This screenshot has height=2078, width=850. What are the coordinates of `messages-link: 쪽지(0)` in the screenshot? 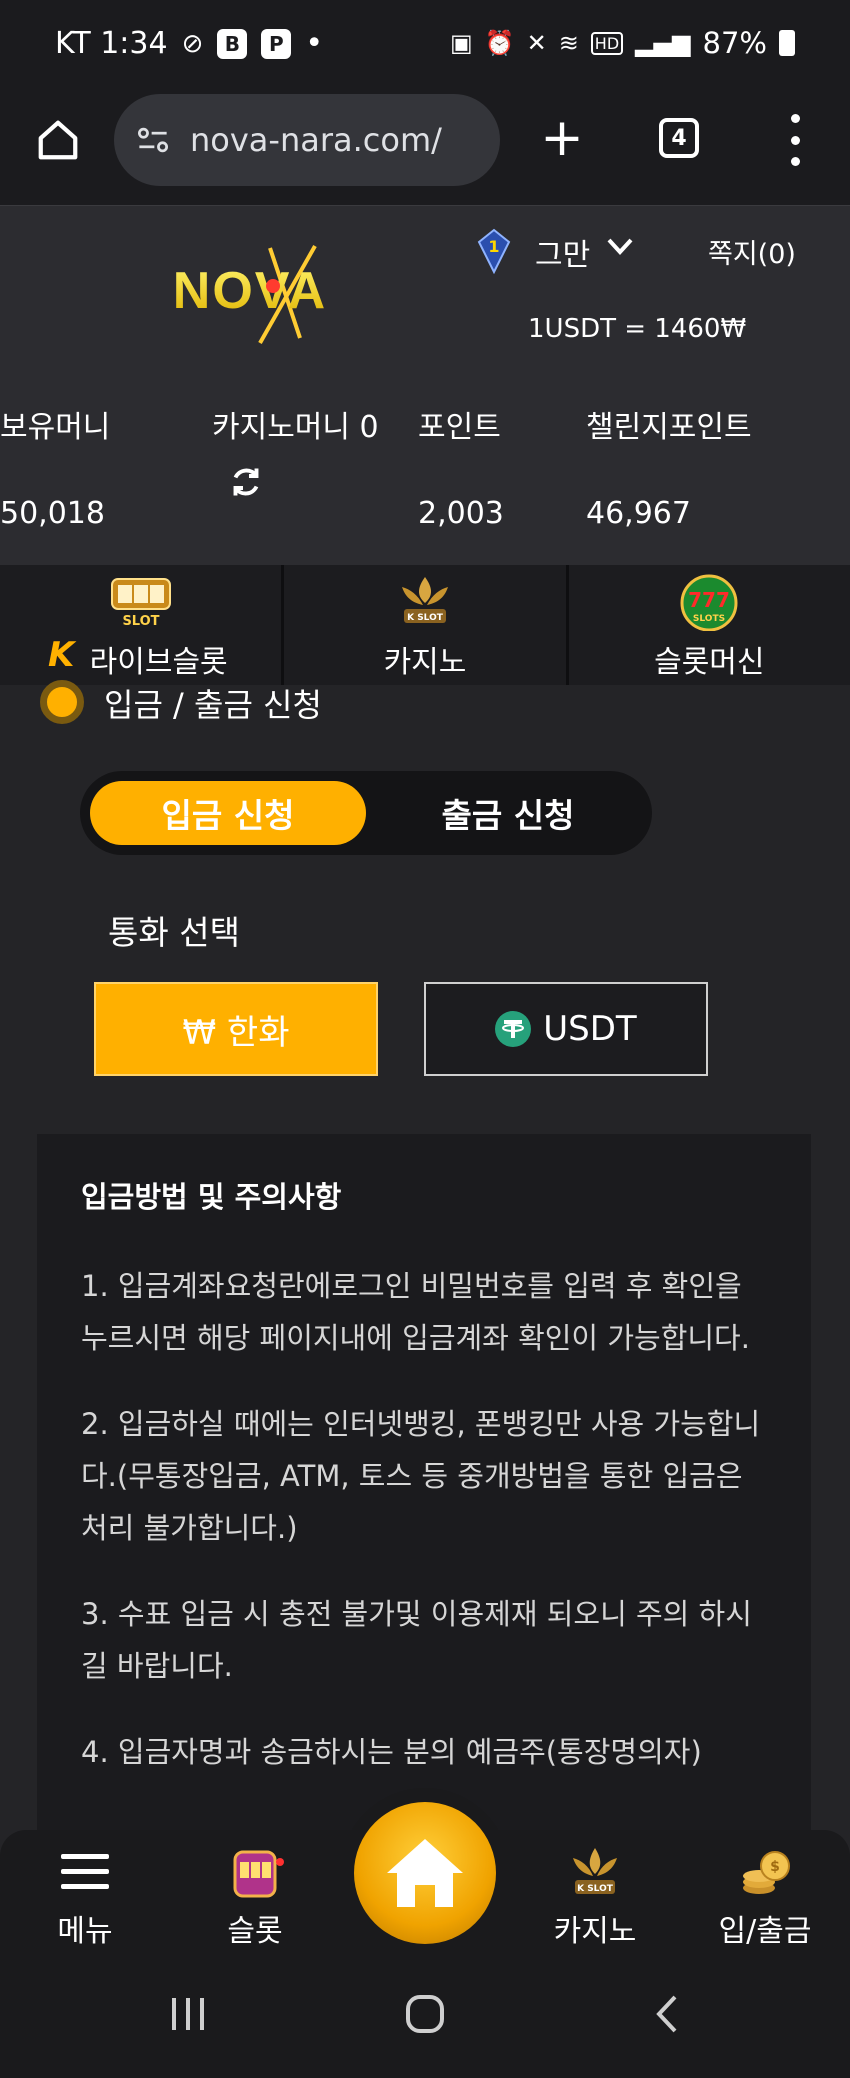 It's located at (752, 251).